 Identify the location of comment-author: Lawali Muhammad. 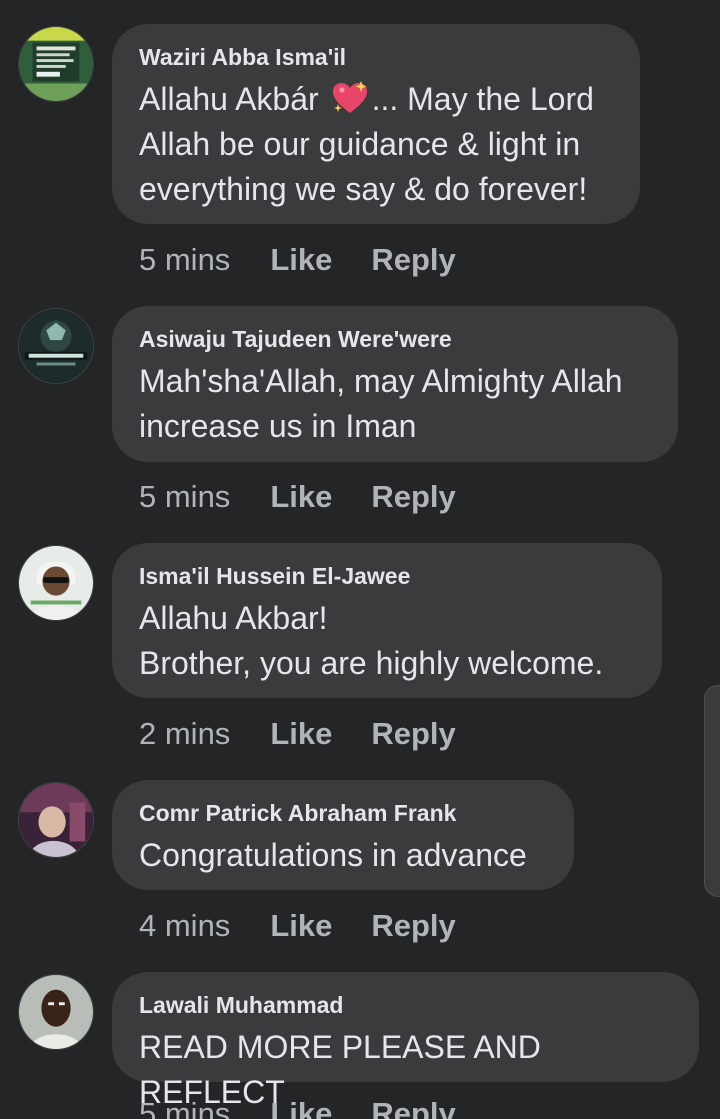
(405, 1005).